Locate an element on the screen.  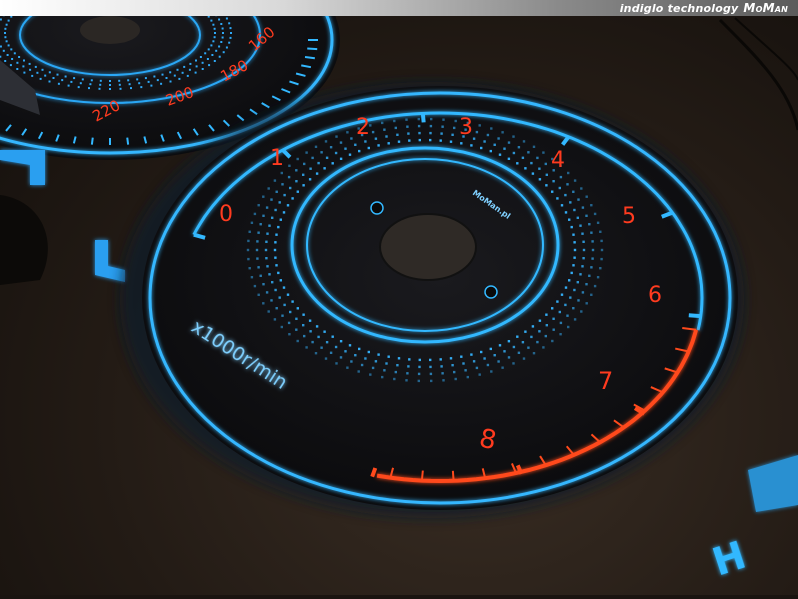
wire is located at coordinates (759, 75).